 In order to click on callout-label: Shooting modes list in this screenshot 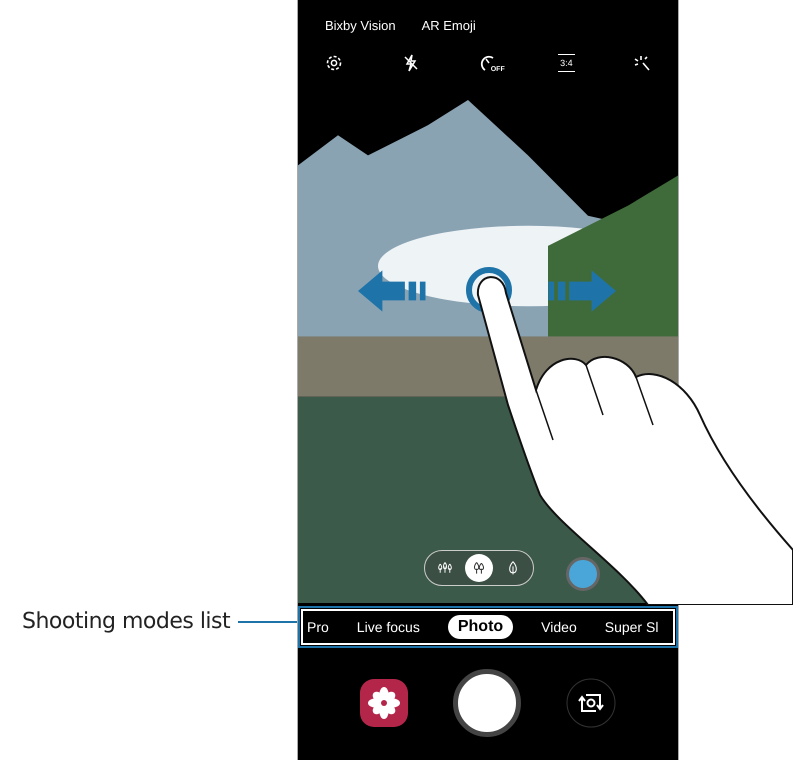, I will do `click(126, 621)`.